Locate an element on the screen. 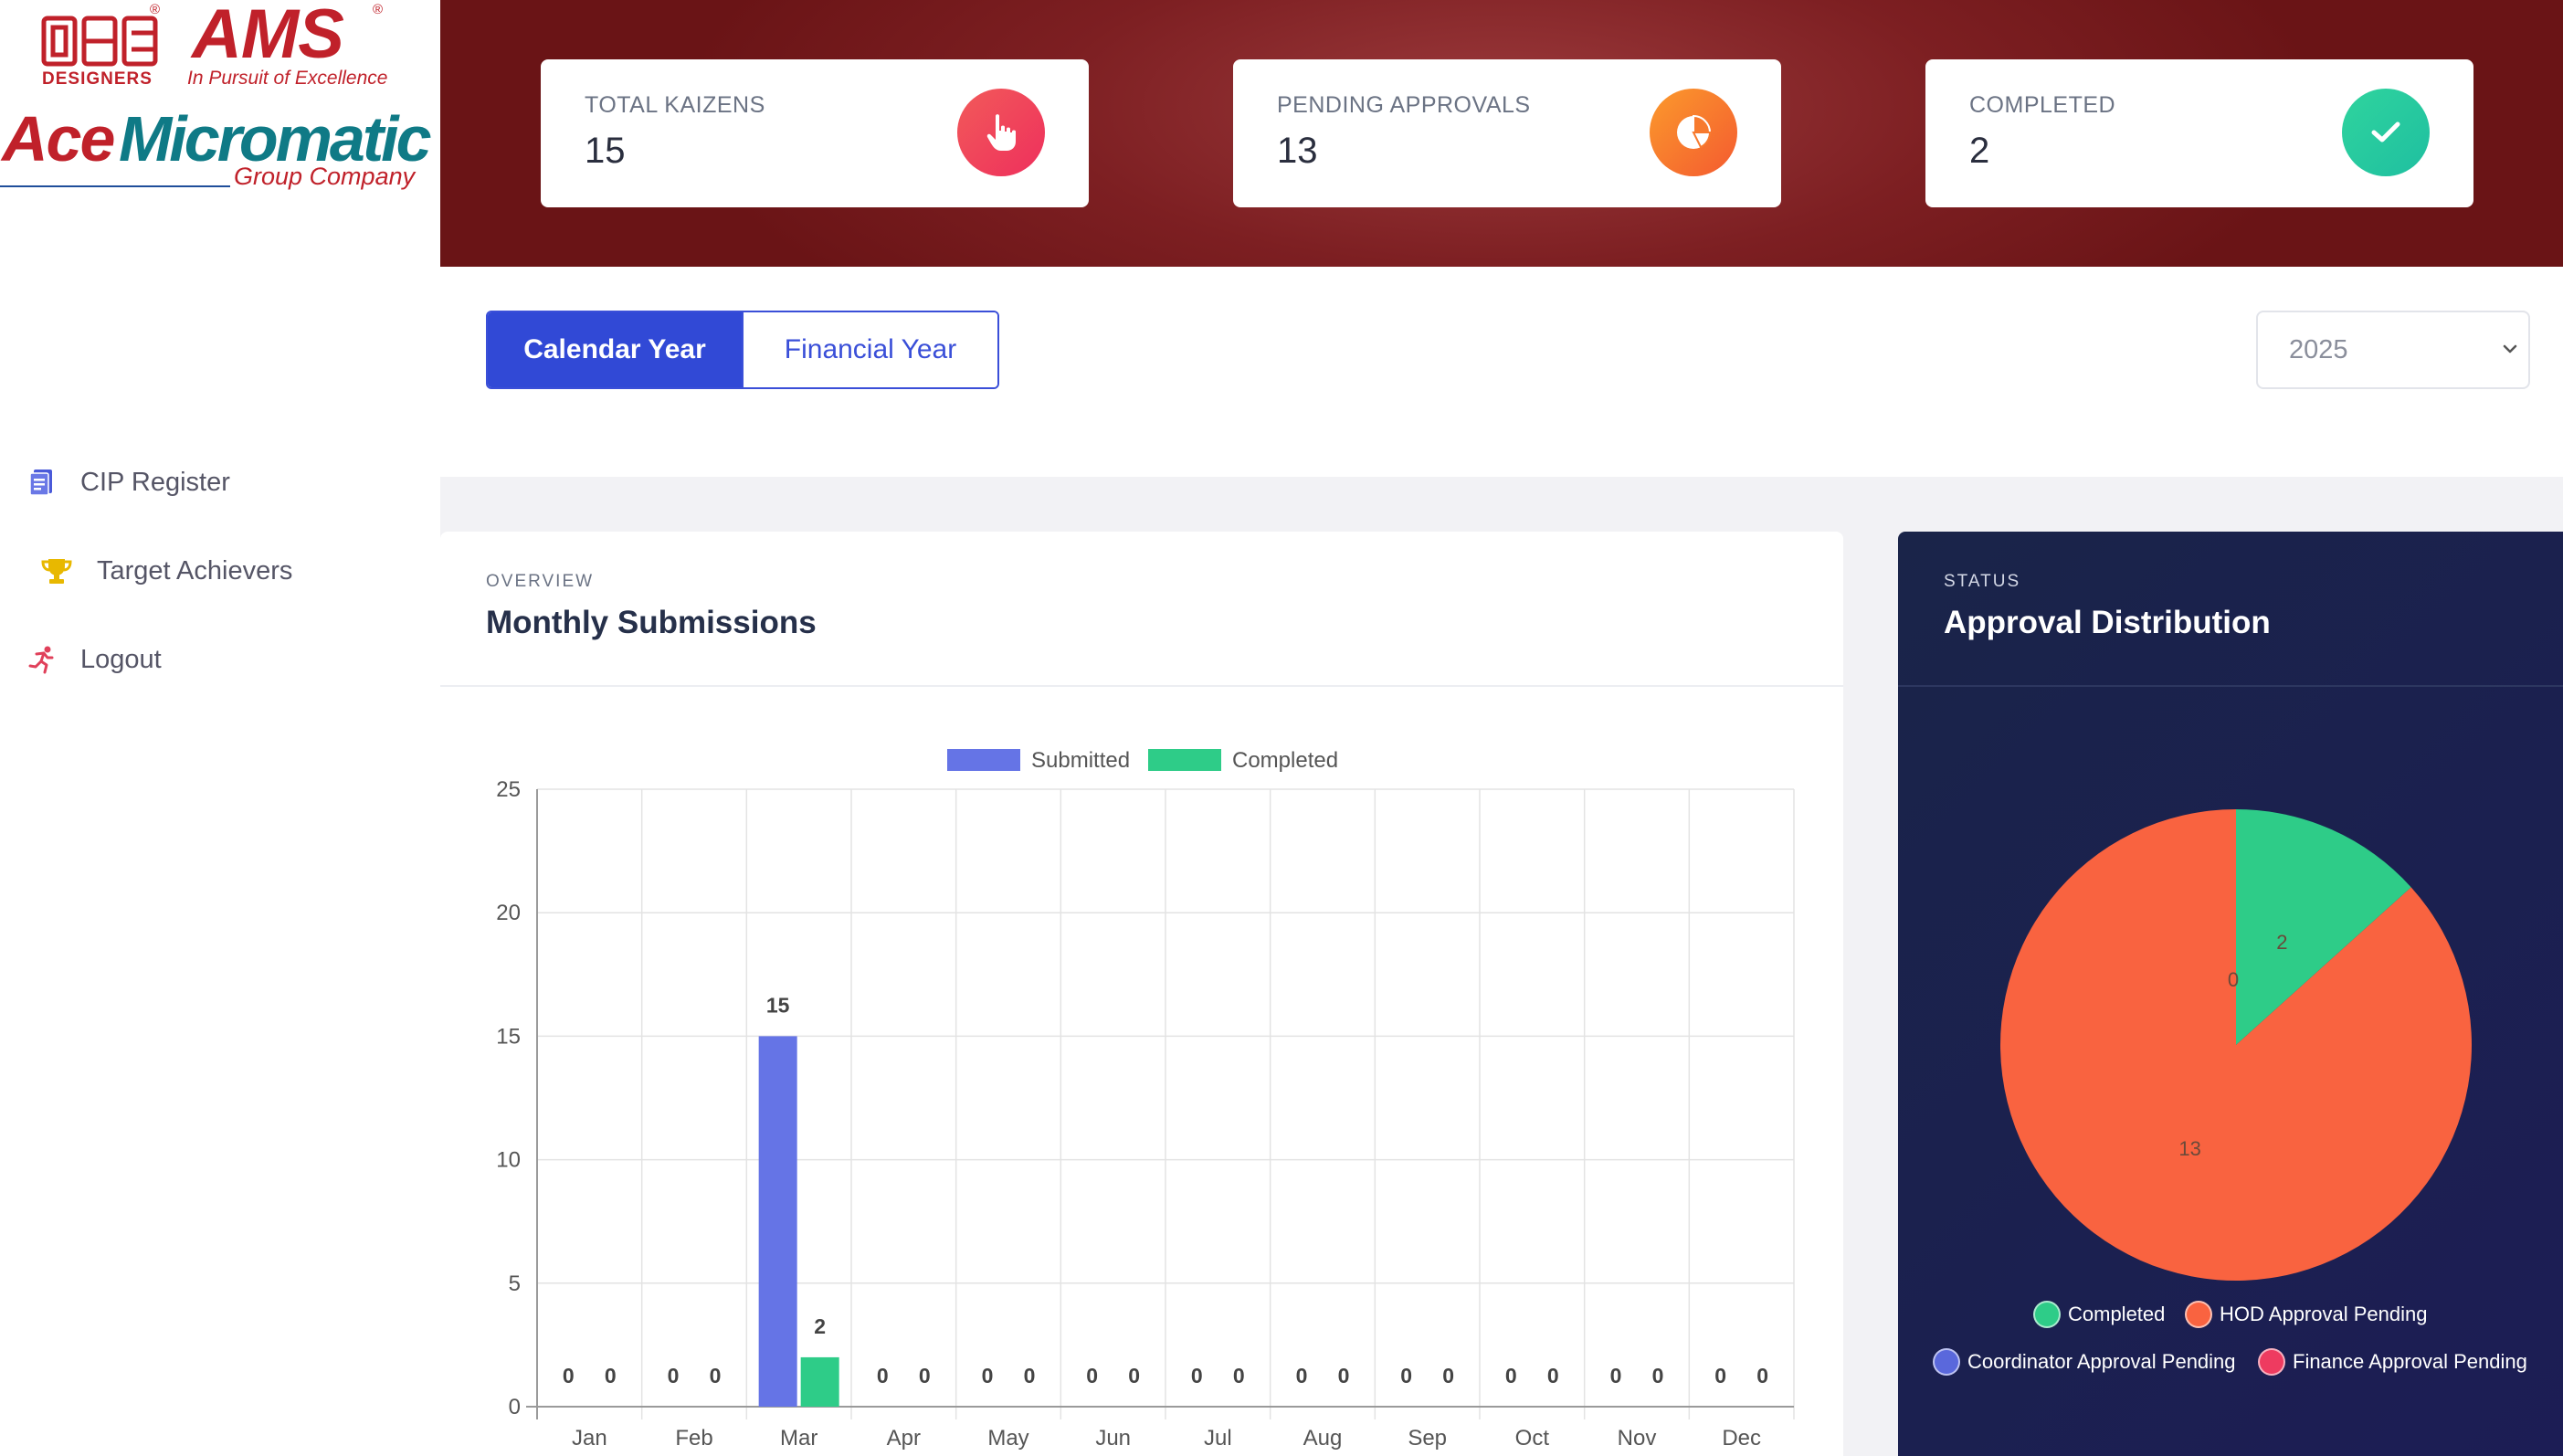 Image resolution: width=2563 pixels, height=1456 pixels. sidebar-item-label: Logout is located at coordinates (121, 659).